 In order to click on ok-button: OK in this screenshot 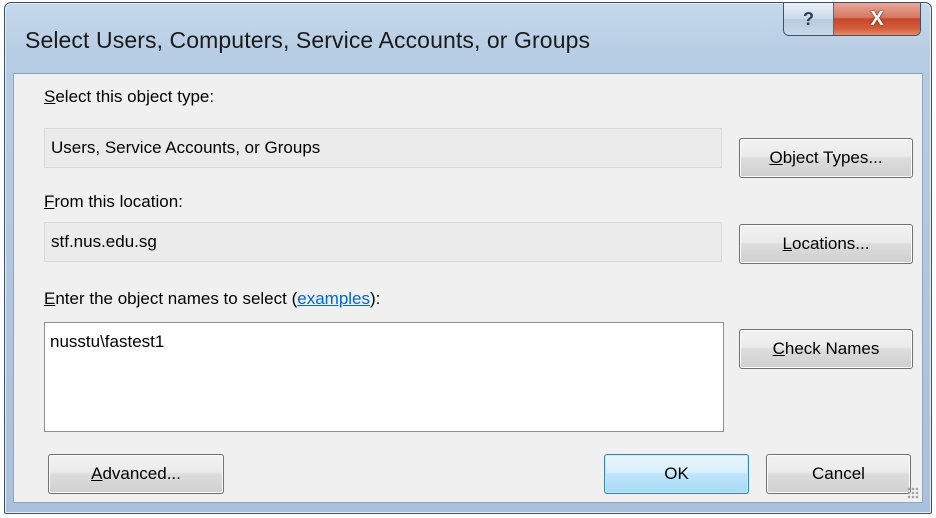, I will do `click(676, 474)`.